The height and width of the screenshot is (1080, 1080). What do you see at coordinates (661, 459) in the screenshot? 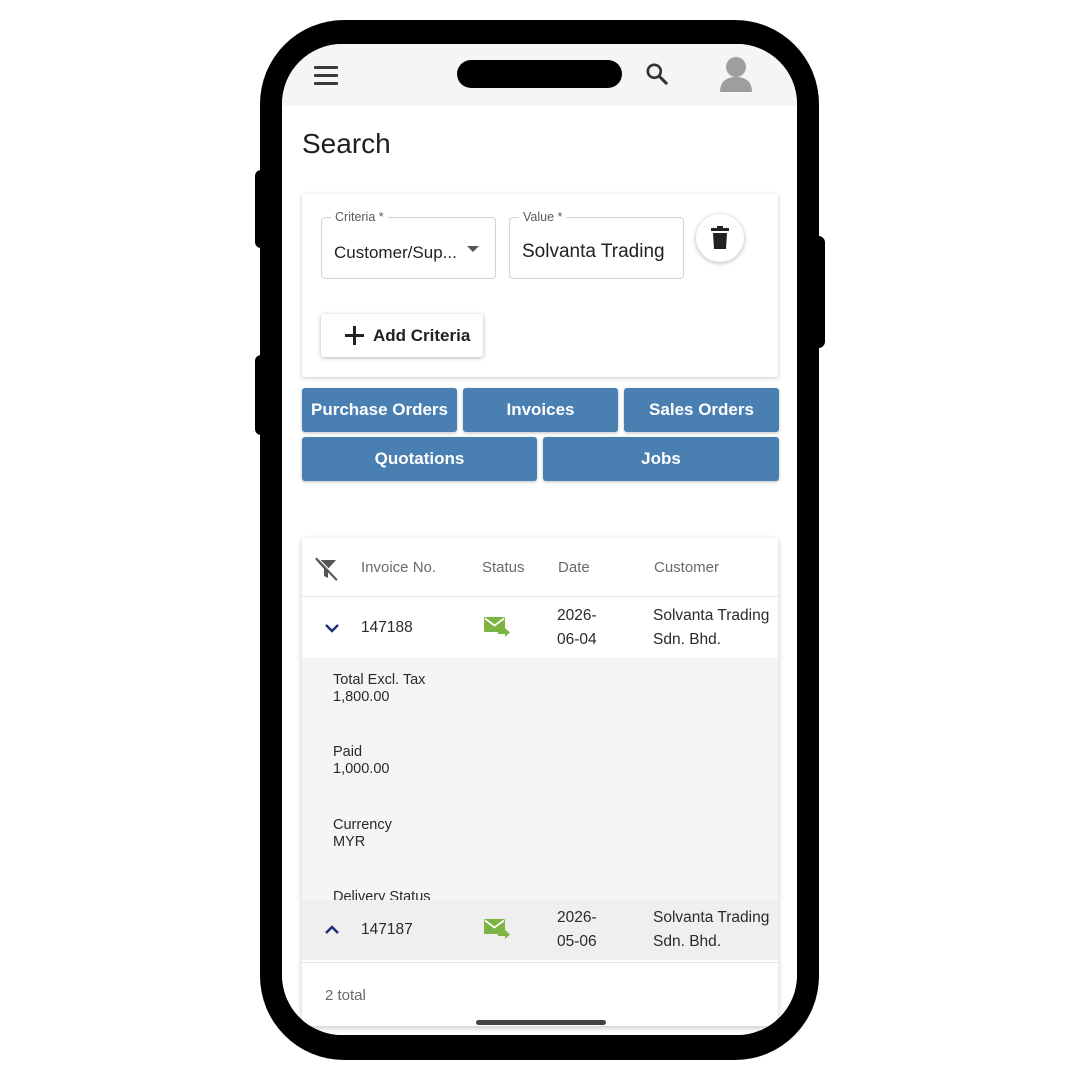
I see `jobs-button: Jobs` at bounding box center [661, 459].